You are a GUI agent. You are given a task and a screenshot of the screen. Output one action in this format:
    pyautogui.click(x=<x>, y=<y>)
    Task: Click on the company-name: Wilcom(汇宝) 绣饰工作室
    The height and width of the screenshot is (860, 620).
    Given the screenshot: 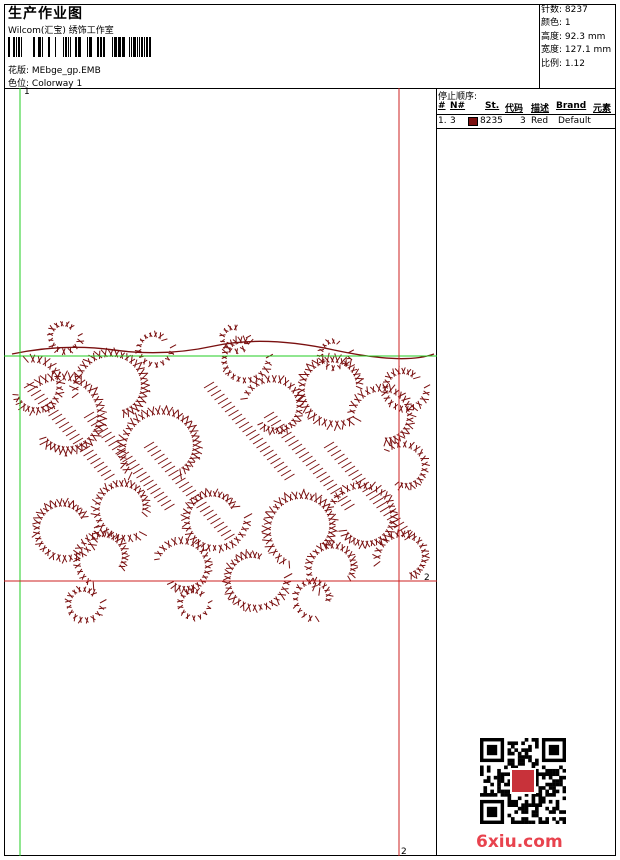 What is the action you would take?
    pyautogui.click(x=61, y=31)
    